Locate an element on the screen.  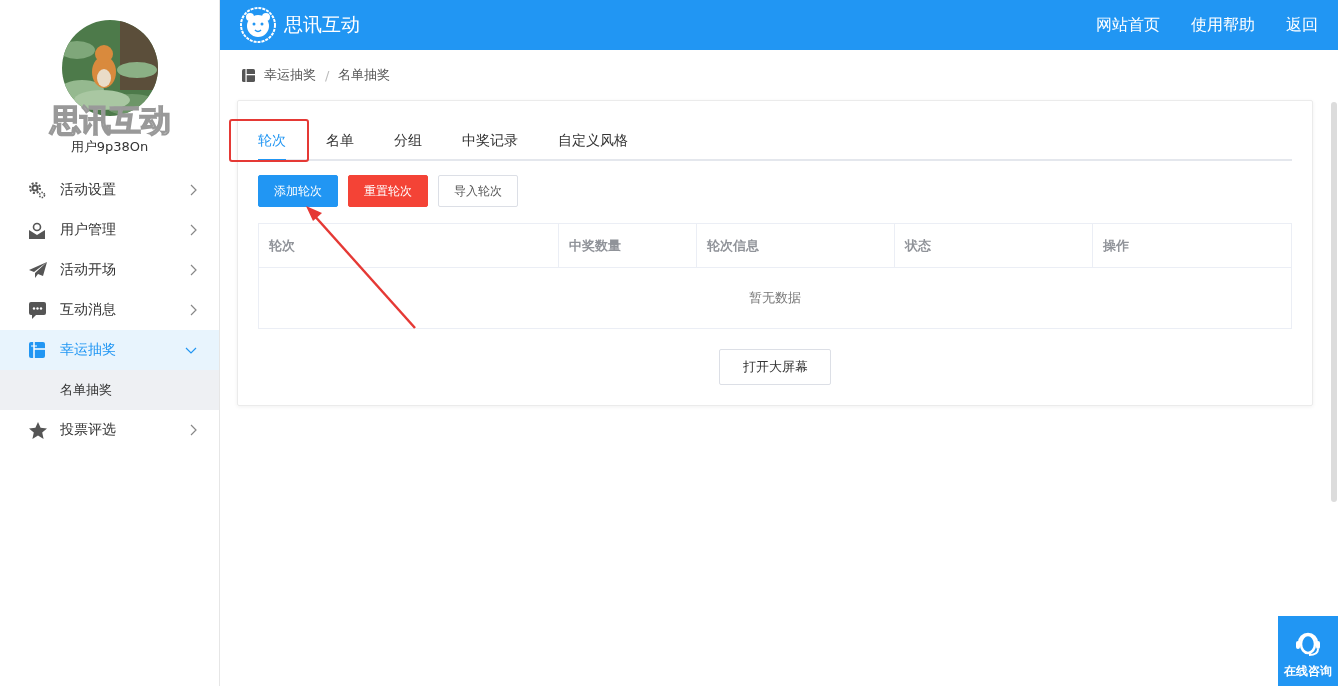
empty-message: 暂无数据 is located at coordinates (775, 298).